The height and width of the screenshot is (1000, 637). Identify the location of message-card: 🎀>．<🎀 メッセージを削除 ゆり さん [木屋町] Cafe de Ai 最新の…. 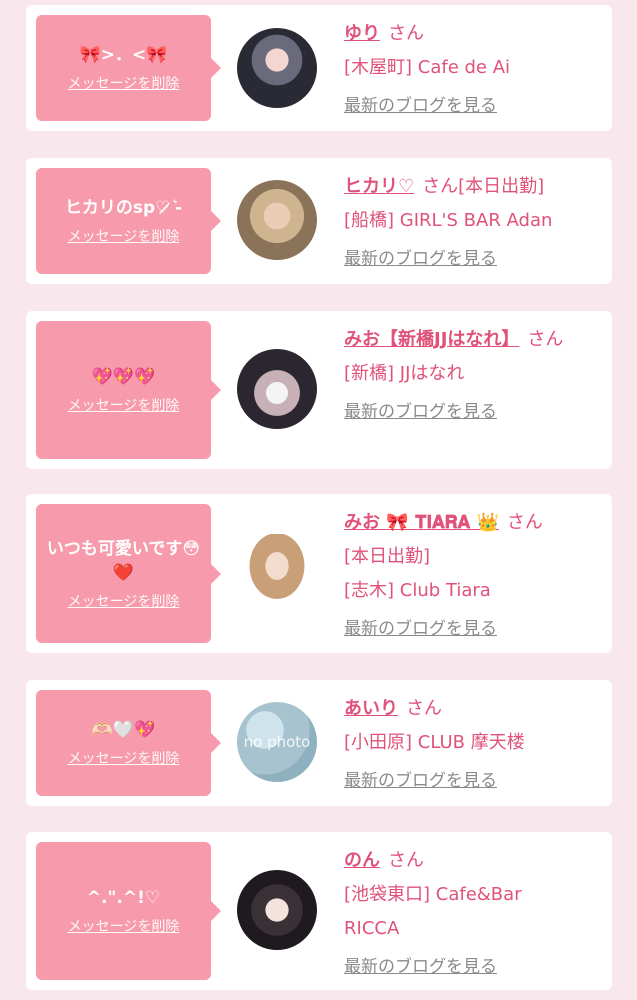
(319, 68).